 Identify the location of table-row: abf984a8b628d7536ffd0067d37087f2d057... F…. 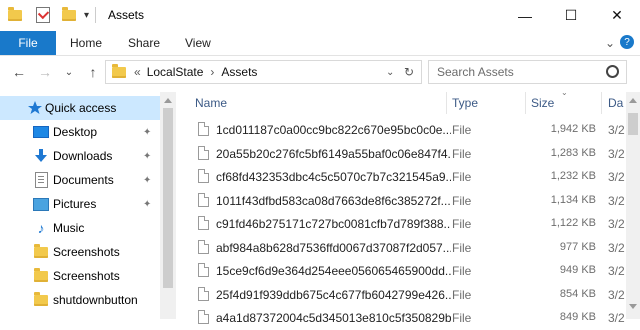
(401, 248).